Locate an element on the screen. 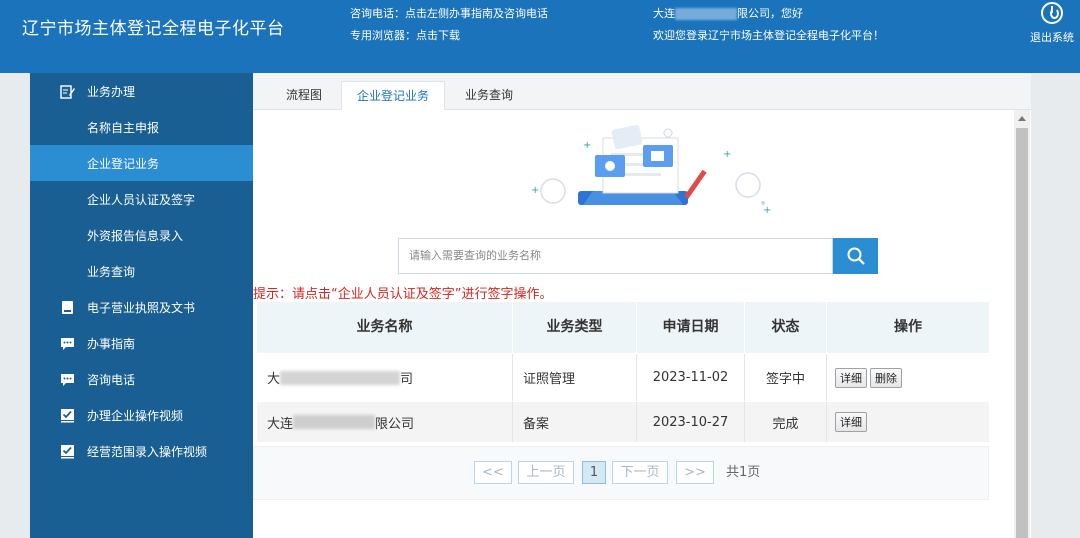  sidebar-item-label: 办事指南 is located at coordinates (111, 343).